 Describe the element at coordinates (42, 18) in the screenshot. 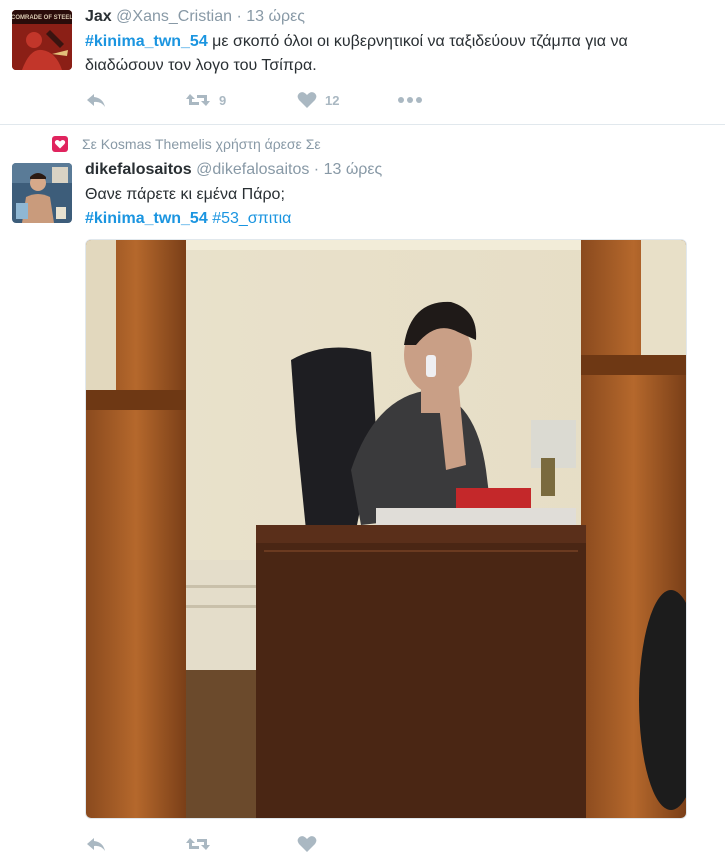

I see `svg-text: COMRADE OF STEEL` at that location.